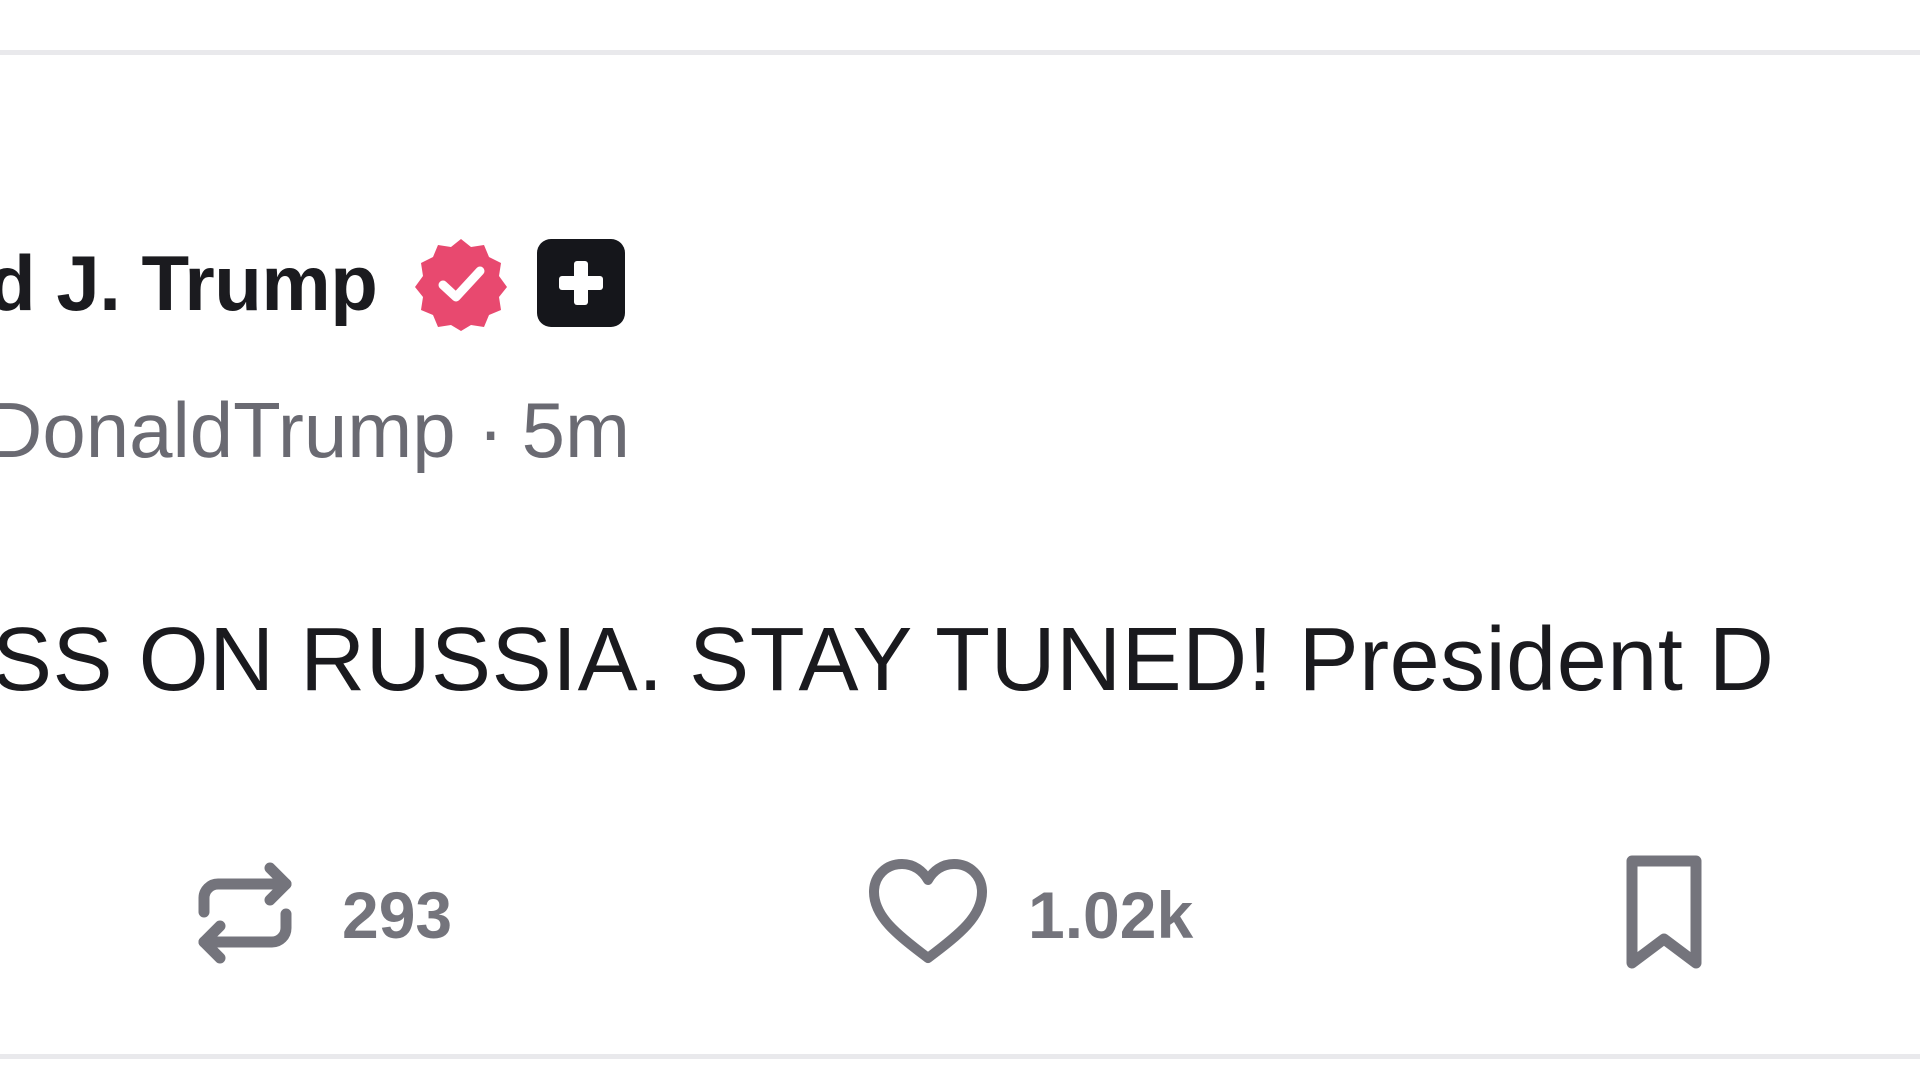  I want to click on repost-icon, so click(245, 915).